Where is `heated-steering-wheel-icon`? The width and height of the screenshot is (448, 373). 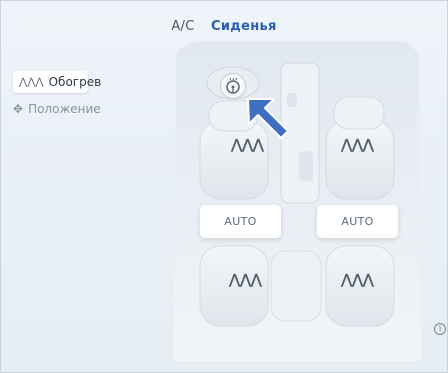 heated-steering-wheel-icon is located at coordinates (233, 86).